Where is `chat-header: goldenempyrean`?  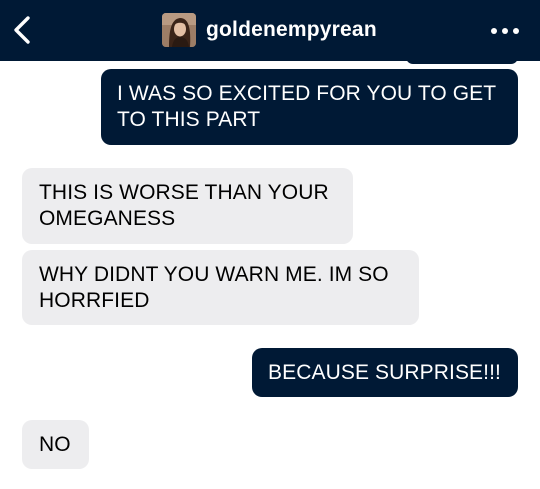 chat-header: goldenempyrean is located at coordinates (270, 30).